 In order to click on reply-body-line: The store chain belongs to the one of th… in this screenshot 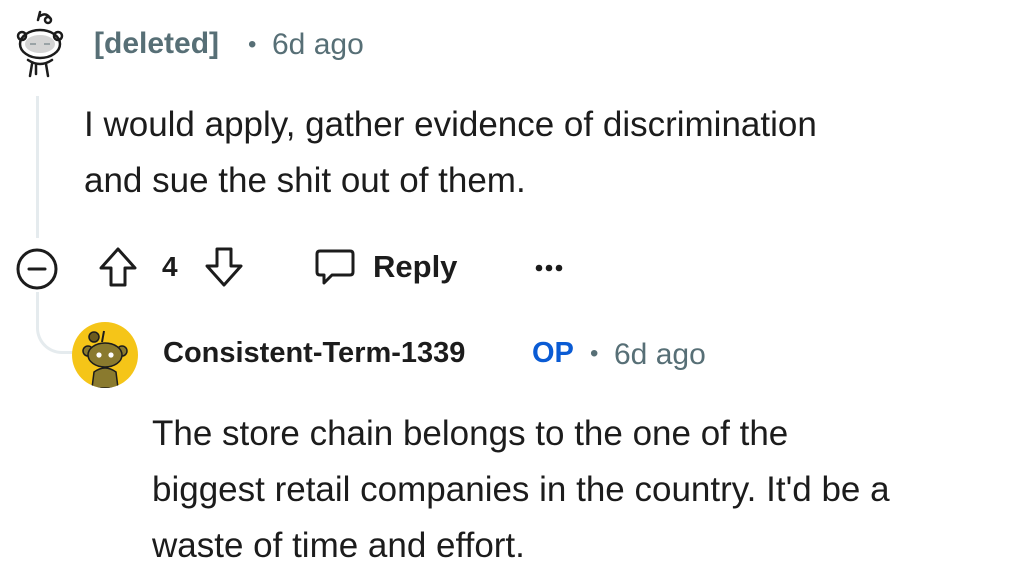, I will do `click(470, 433)`.